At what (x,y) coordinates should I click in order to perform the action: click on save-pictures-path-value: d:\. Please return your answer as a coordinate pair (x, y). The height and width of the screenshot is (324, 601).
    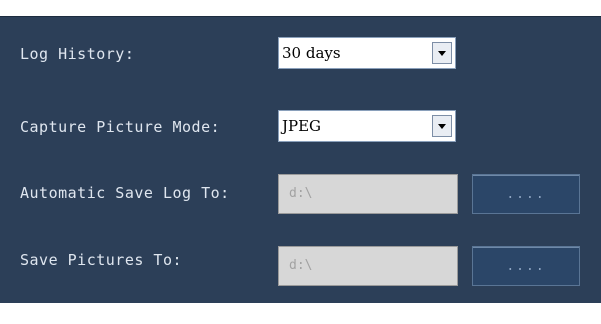
    Looking at the image, I should click on (301, 265).